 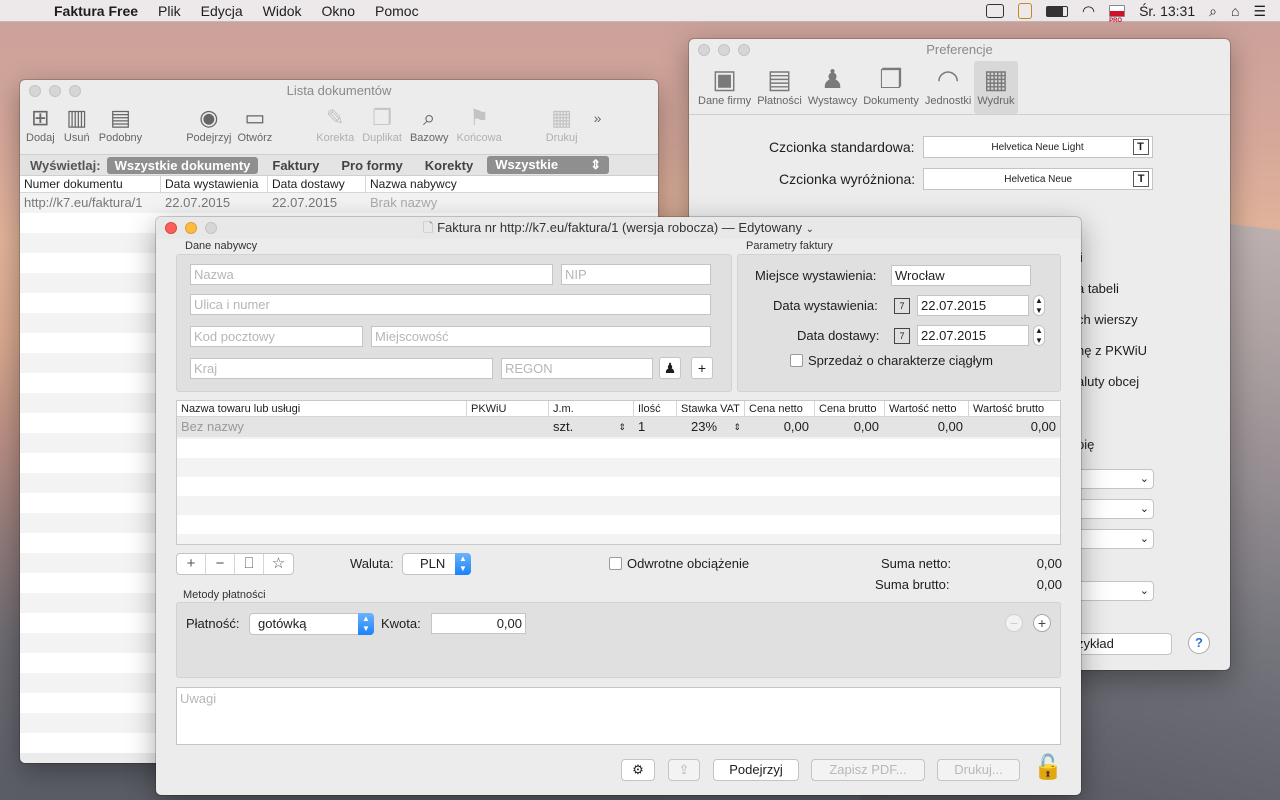 What do you see at coordinates (208, 124) in the screenshot?
I see `toolbar-preview-button: ◉ Podejrzyj` at bounding box center [208, 124].